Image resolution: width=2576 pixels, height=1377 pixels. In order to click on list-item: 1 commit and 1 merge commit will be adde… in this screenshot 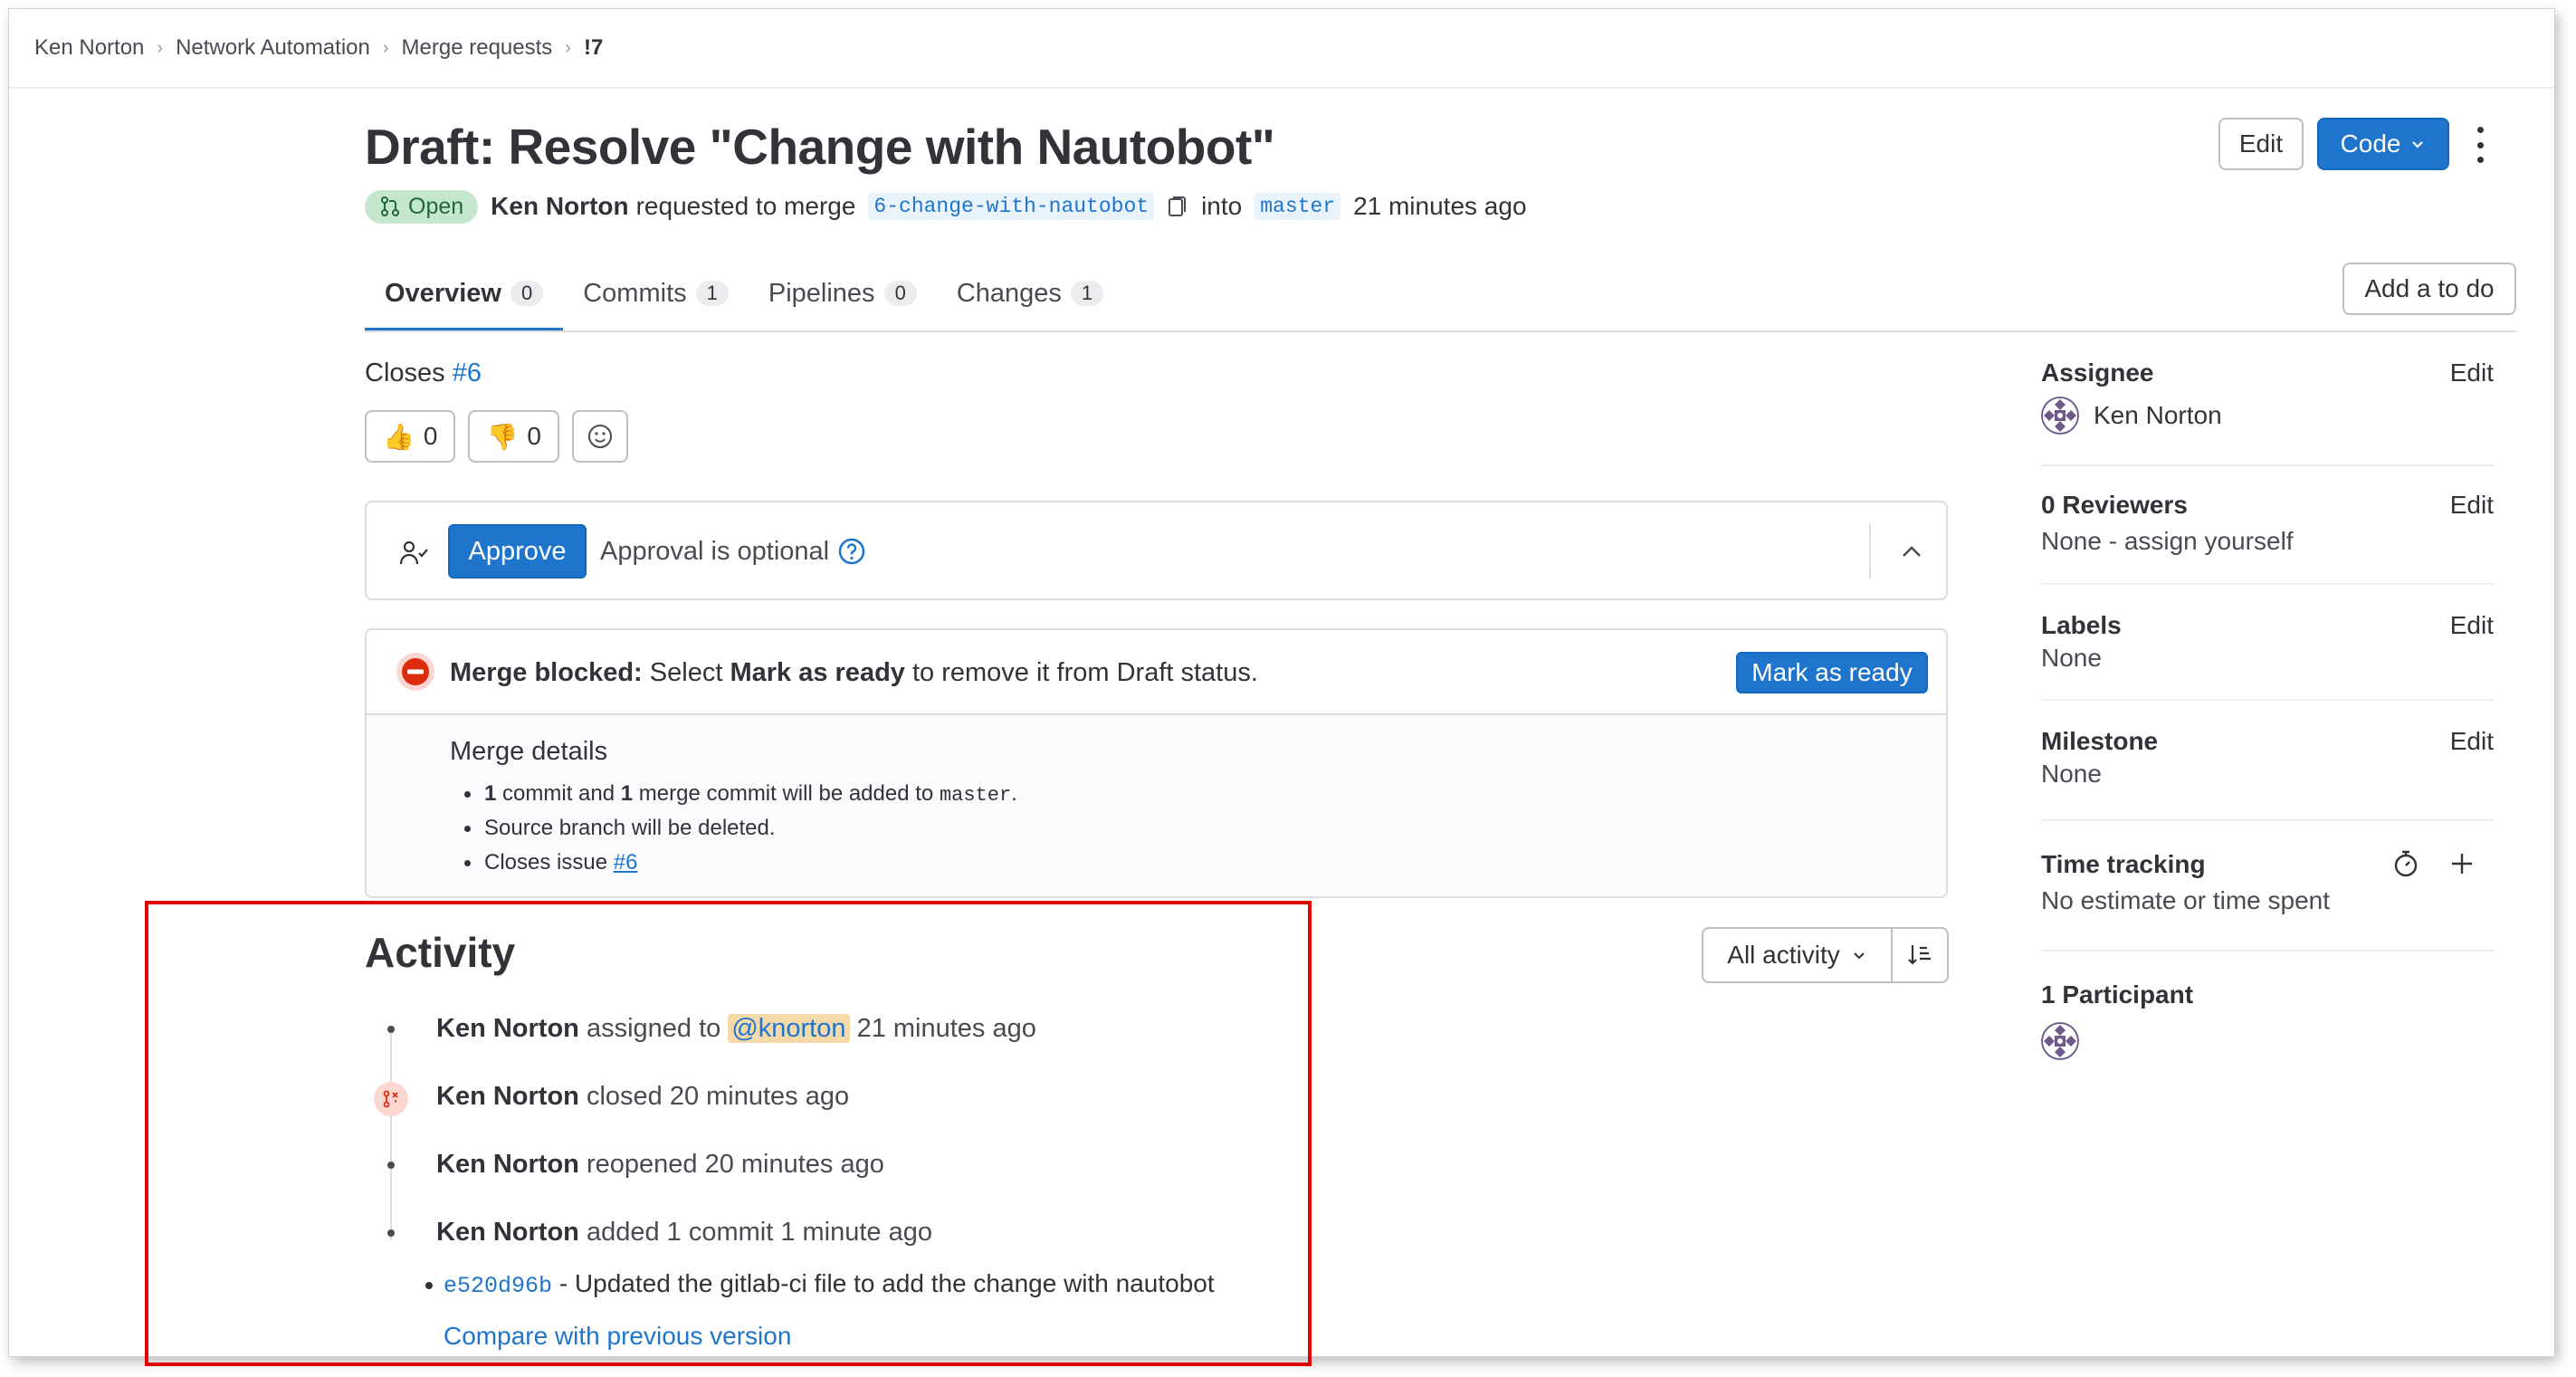, I will do `click(741, 794)`.